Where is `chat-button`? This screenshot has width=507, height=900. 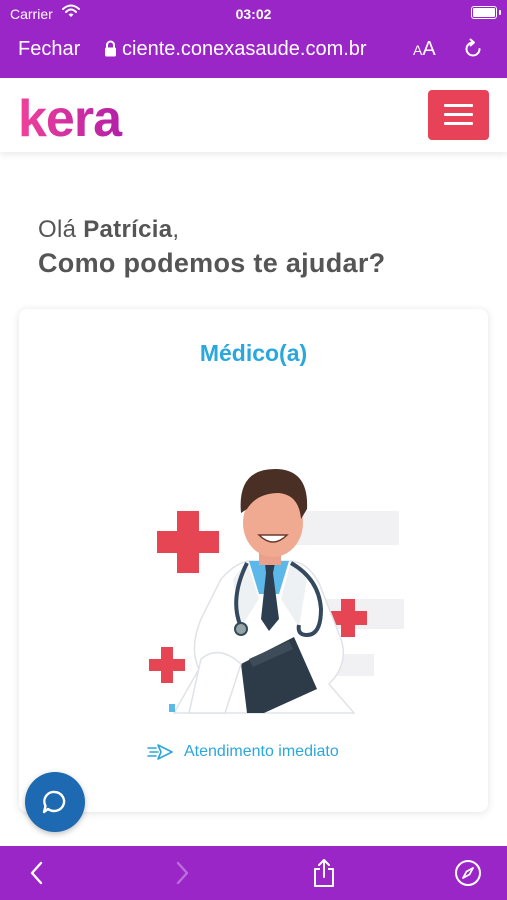
chat-button is located at coordinates (55, 802).